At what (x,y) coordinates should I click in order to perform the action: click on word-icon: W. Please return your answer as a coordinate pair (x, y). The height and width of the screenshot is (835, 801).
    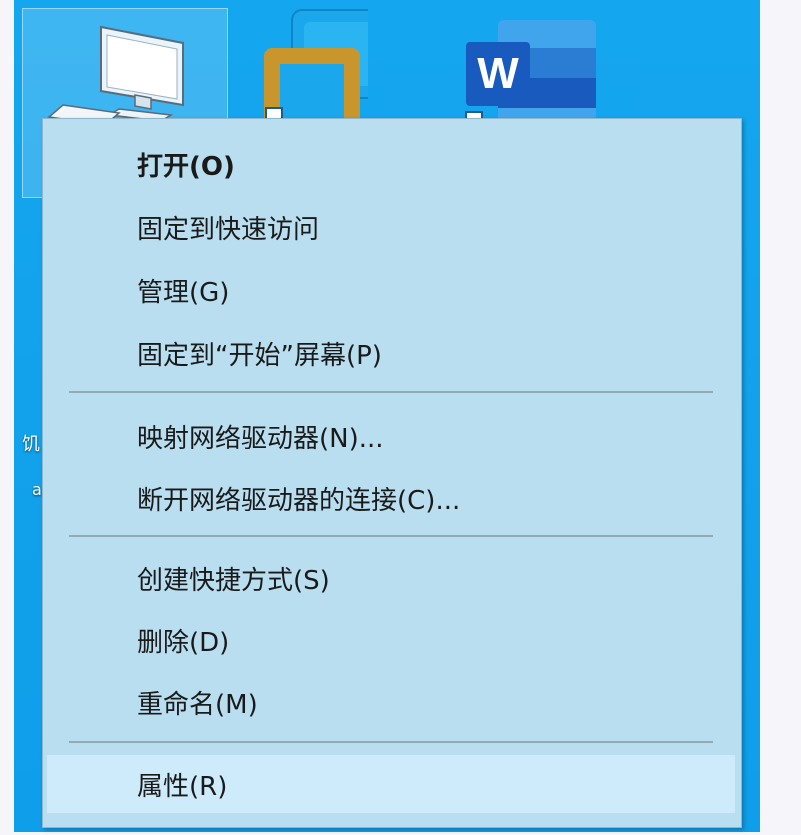
    Looking at the image, I should click on (530, 74).